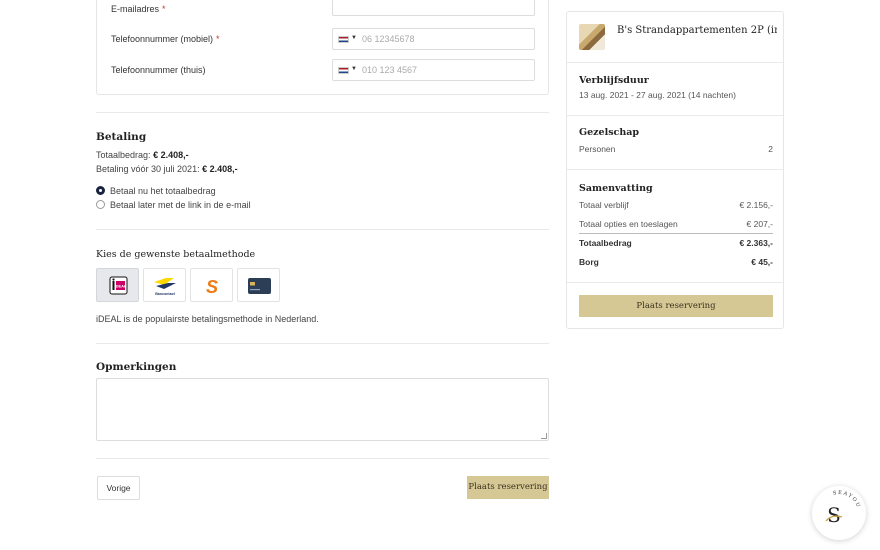 The image size is (880, 550). I want to click on home-placeholder: 010 123 4567, so click(390, 70).